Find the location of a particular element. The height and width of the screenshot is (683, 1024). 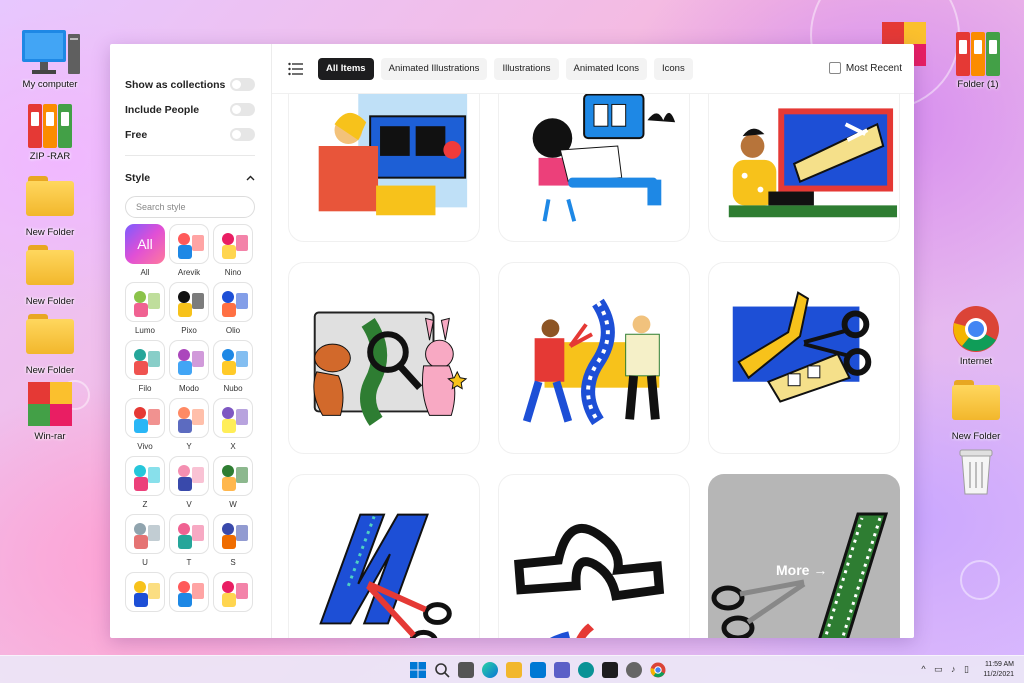

desktop-icon-zip-rar: ZIP -RAR is located at coordinates (50, 131).